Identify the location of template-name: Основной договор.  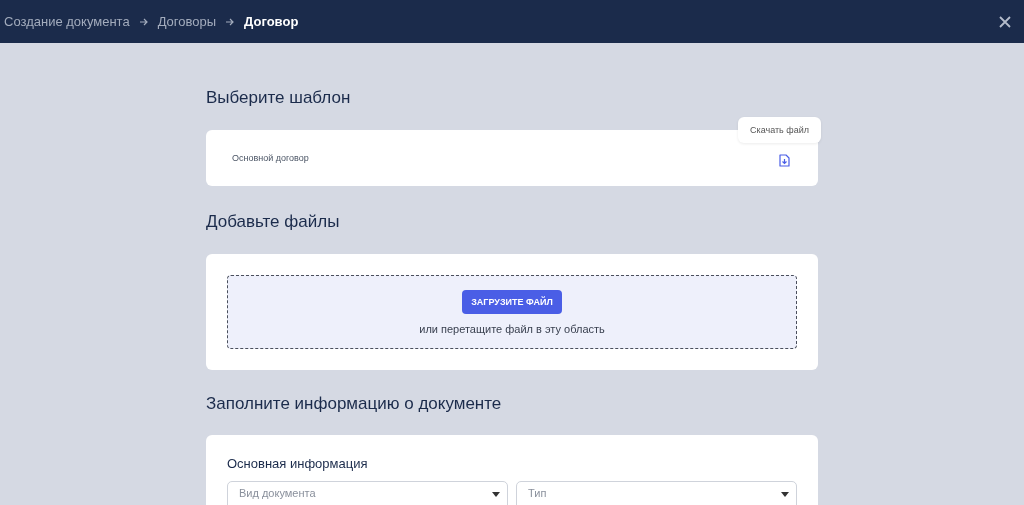
(270, 158).